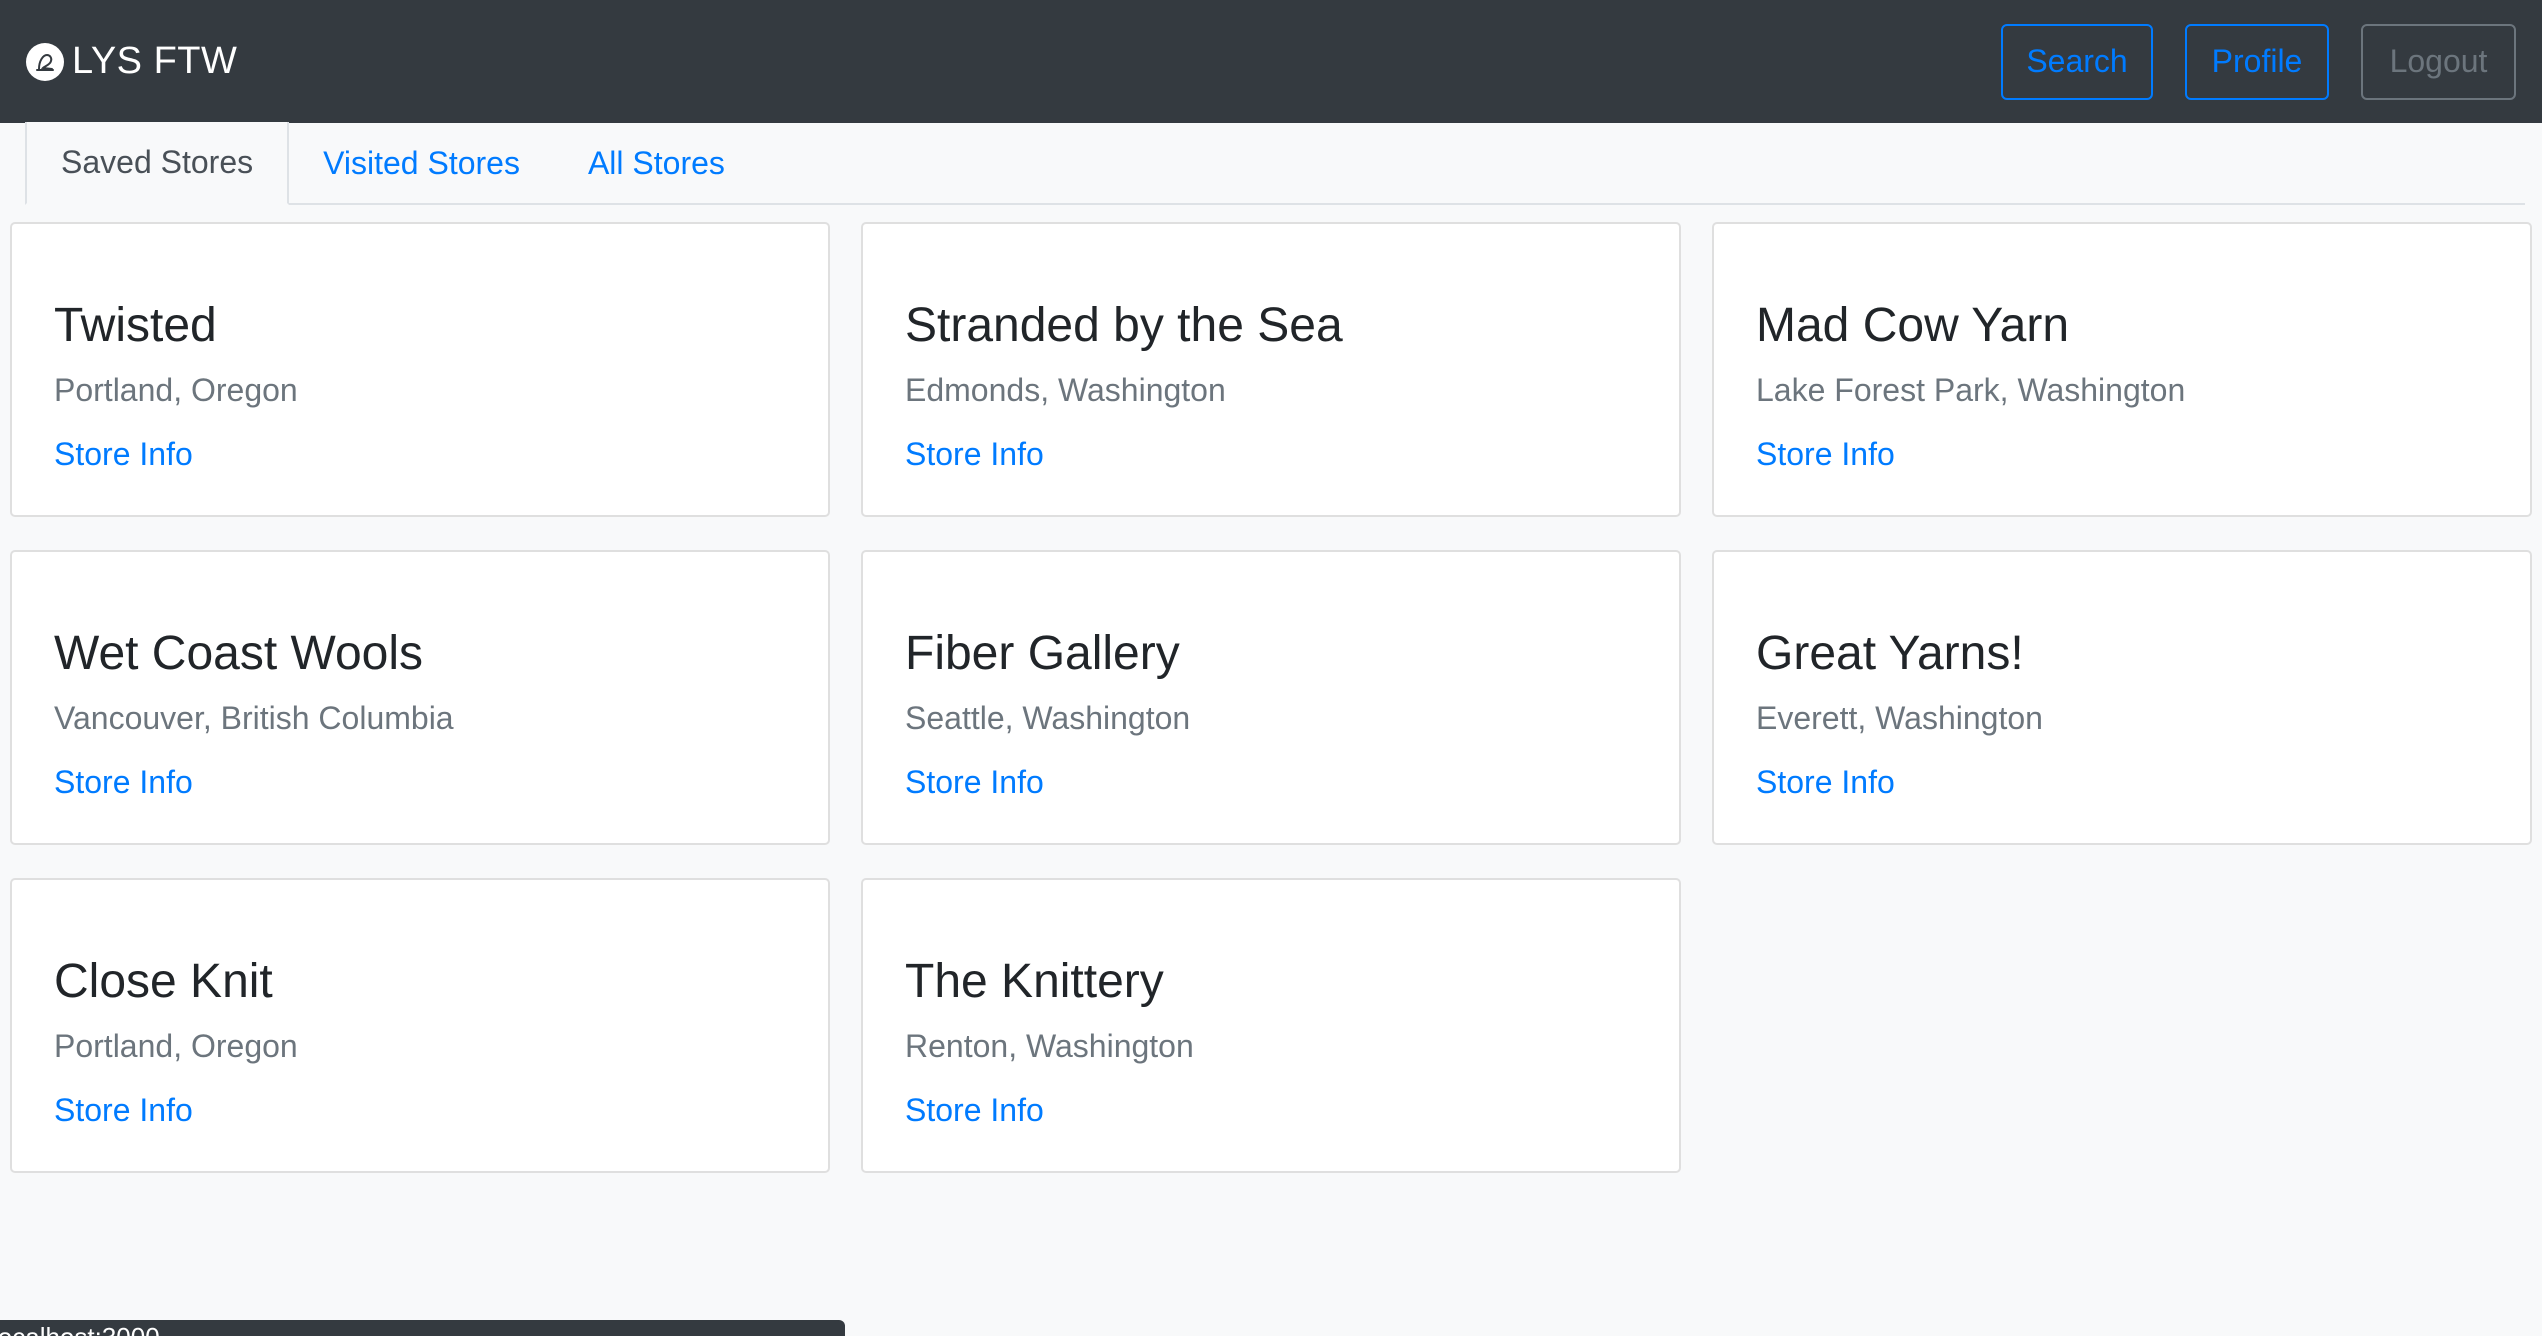  I want to click on status-bar: localhost:3000, so click(422, 1328).